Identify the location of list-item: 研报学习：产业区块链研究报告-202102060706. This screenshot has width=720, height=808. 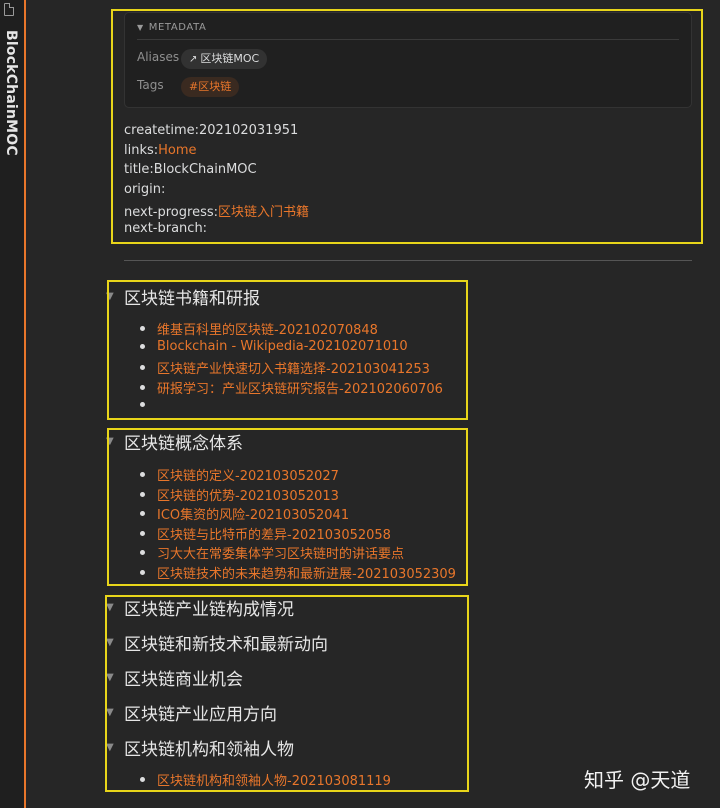
(291, 387).